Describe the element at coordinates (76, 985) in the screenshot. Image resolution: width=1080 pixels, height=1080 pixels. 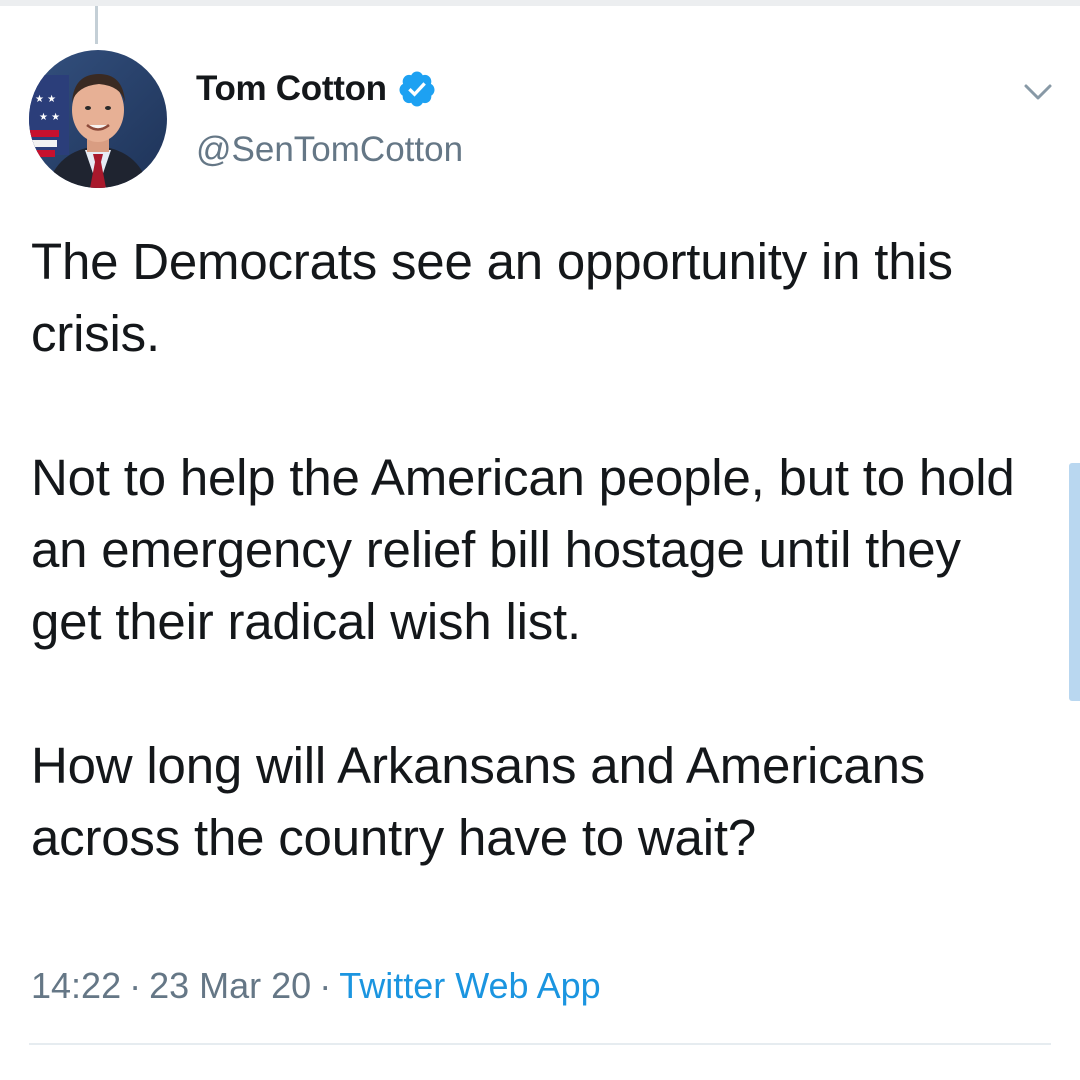
I see `tweet-time: 14:22` at that location.